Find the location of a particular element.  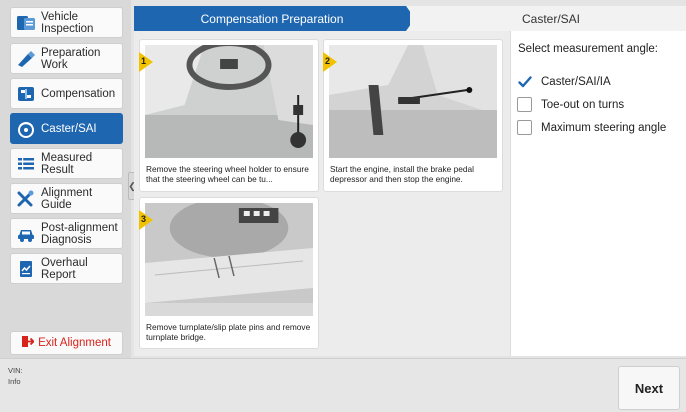

step-2-illustration is located at coordinates (413, 101).